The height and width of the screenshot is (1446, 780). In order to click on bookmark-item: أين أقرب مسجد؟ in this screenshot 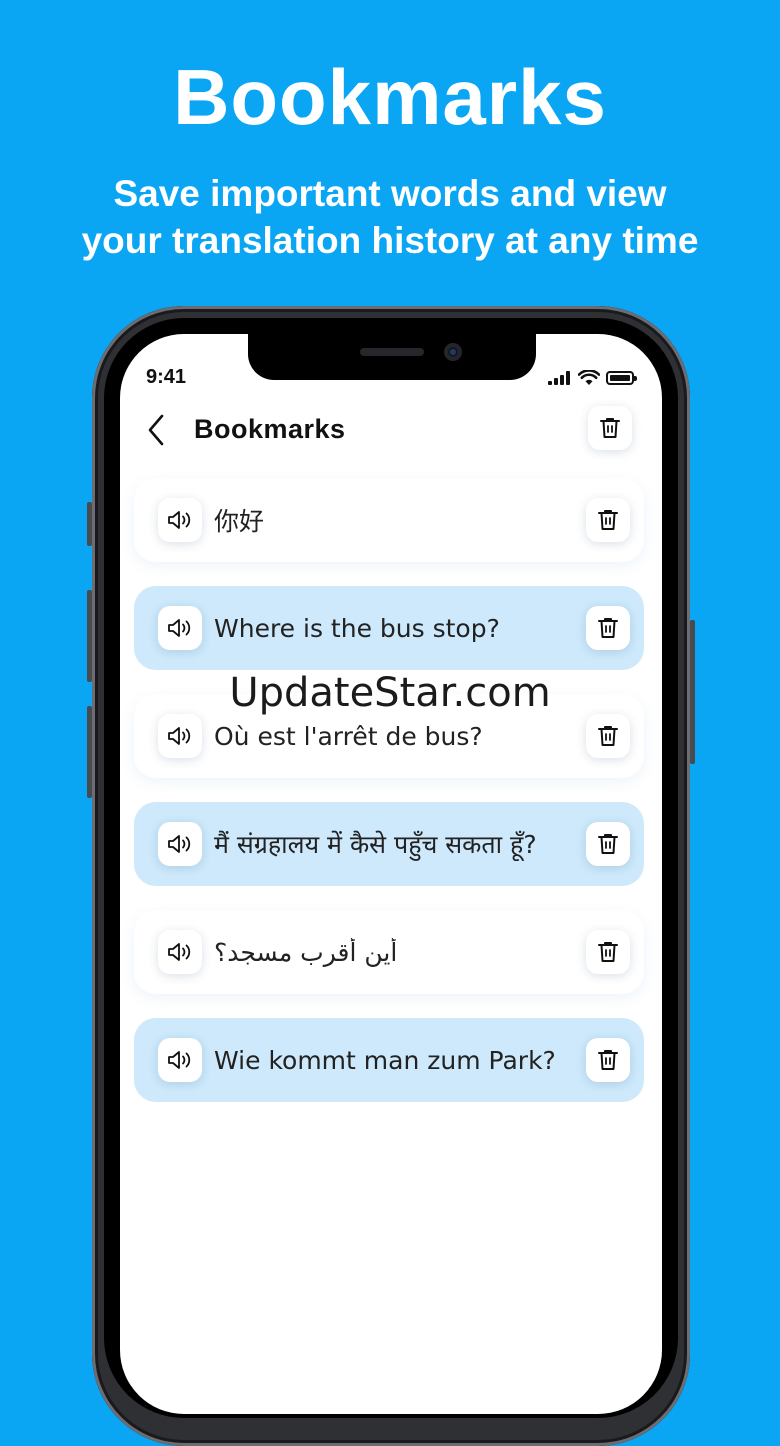, I will do `click(389, 952)`.